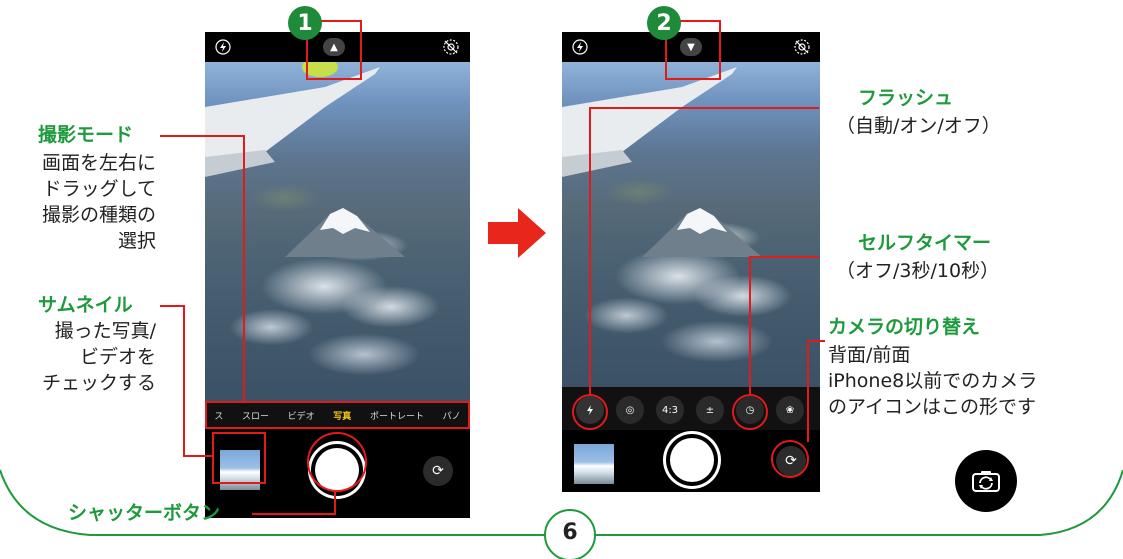 The image size is (1123, 559). I want to click on flash-title: フラッシュ, so click(906, 98).